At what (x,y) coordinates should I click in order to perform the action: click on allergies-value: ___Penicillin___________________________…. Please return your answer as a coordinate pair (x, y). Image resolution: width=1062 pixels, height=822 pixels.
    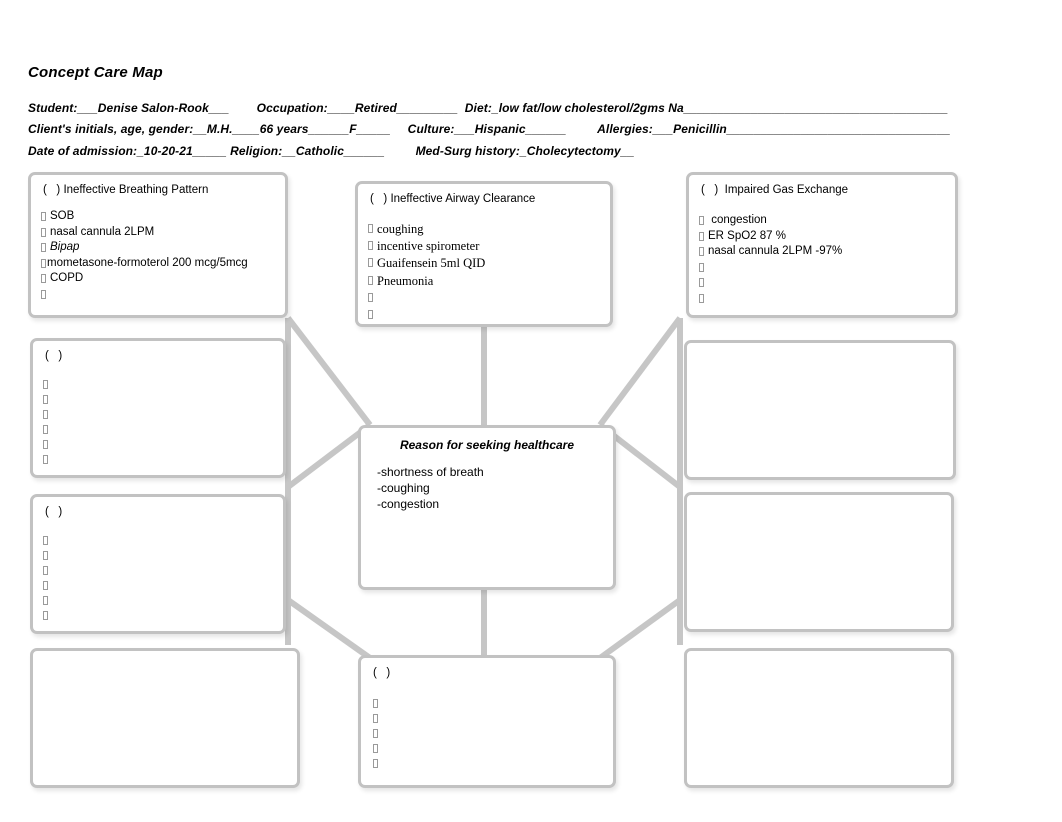
    Looking at the image, I should click on (801, 129).